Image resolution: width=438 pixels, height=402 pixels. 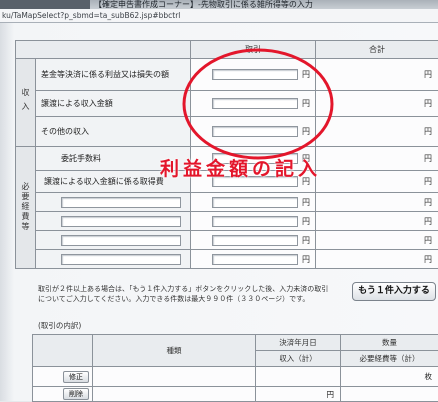 I want to click on breakdown-header-expense-total: 必要経費等（計）, so click(x=389, y=359).